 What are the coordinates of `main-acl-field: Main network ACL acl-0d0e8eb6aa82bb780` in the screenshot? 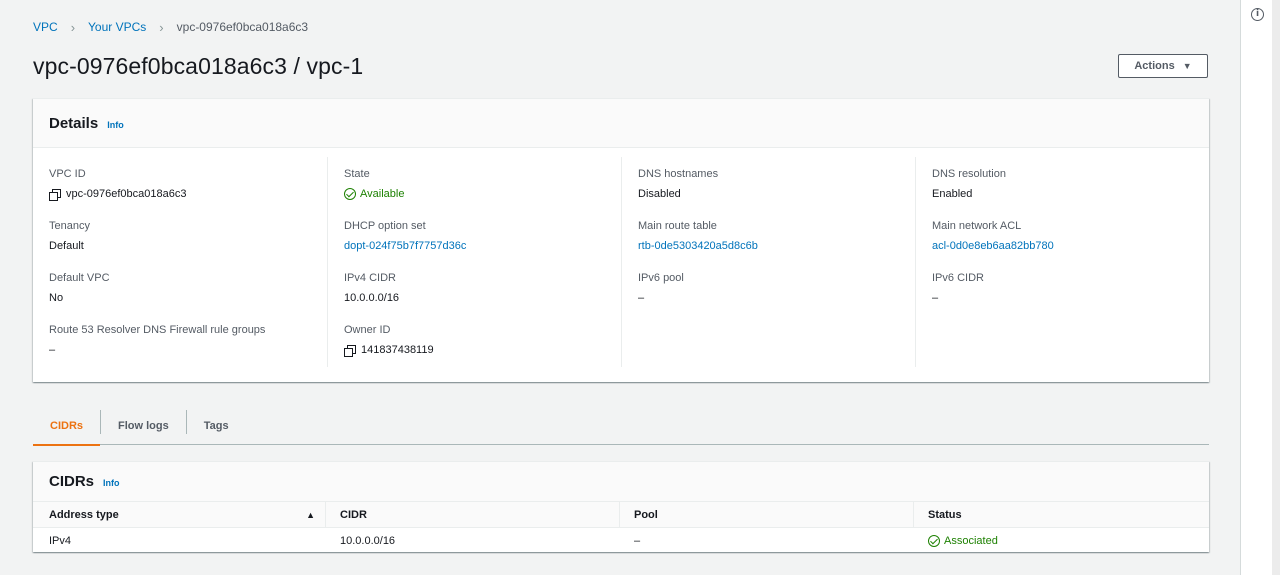 It's located at (1067, 236).